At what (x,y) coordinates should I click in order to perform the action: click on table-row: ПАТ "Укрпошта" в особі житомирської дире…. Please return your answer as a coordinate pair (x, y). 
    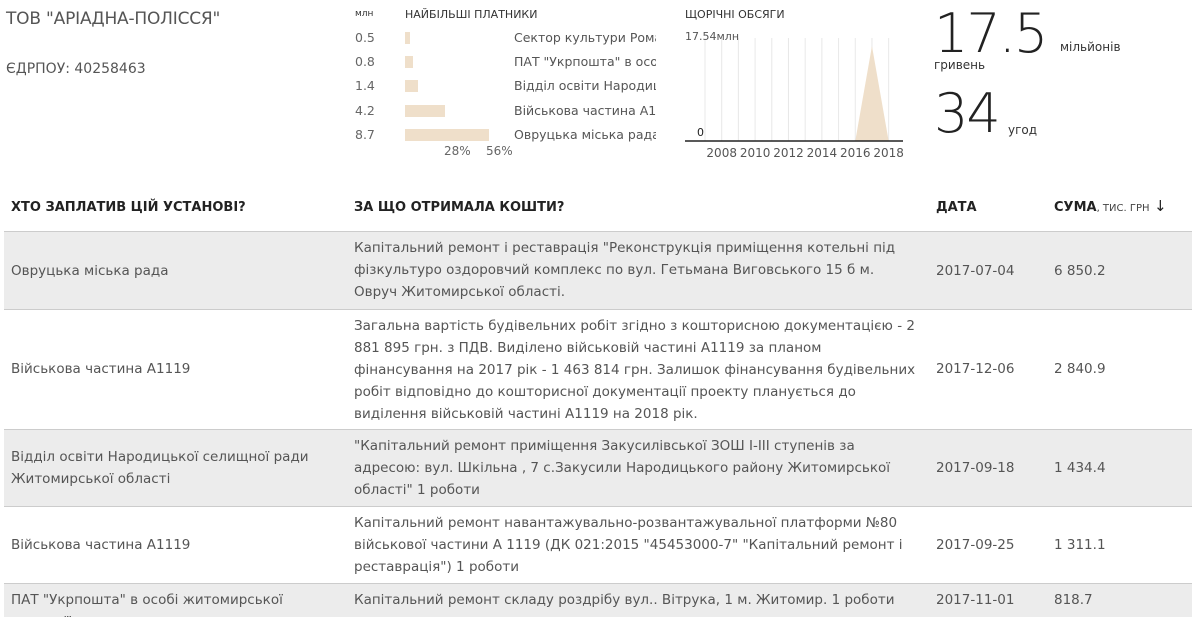
    Looking at the image, I should click on (598, 600).